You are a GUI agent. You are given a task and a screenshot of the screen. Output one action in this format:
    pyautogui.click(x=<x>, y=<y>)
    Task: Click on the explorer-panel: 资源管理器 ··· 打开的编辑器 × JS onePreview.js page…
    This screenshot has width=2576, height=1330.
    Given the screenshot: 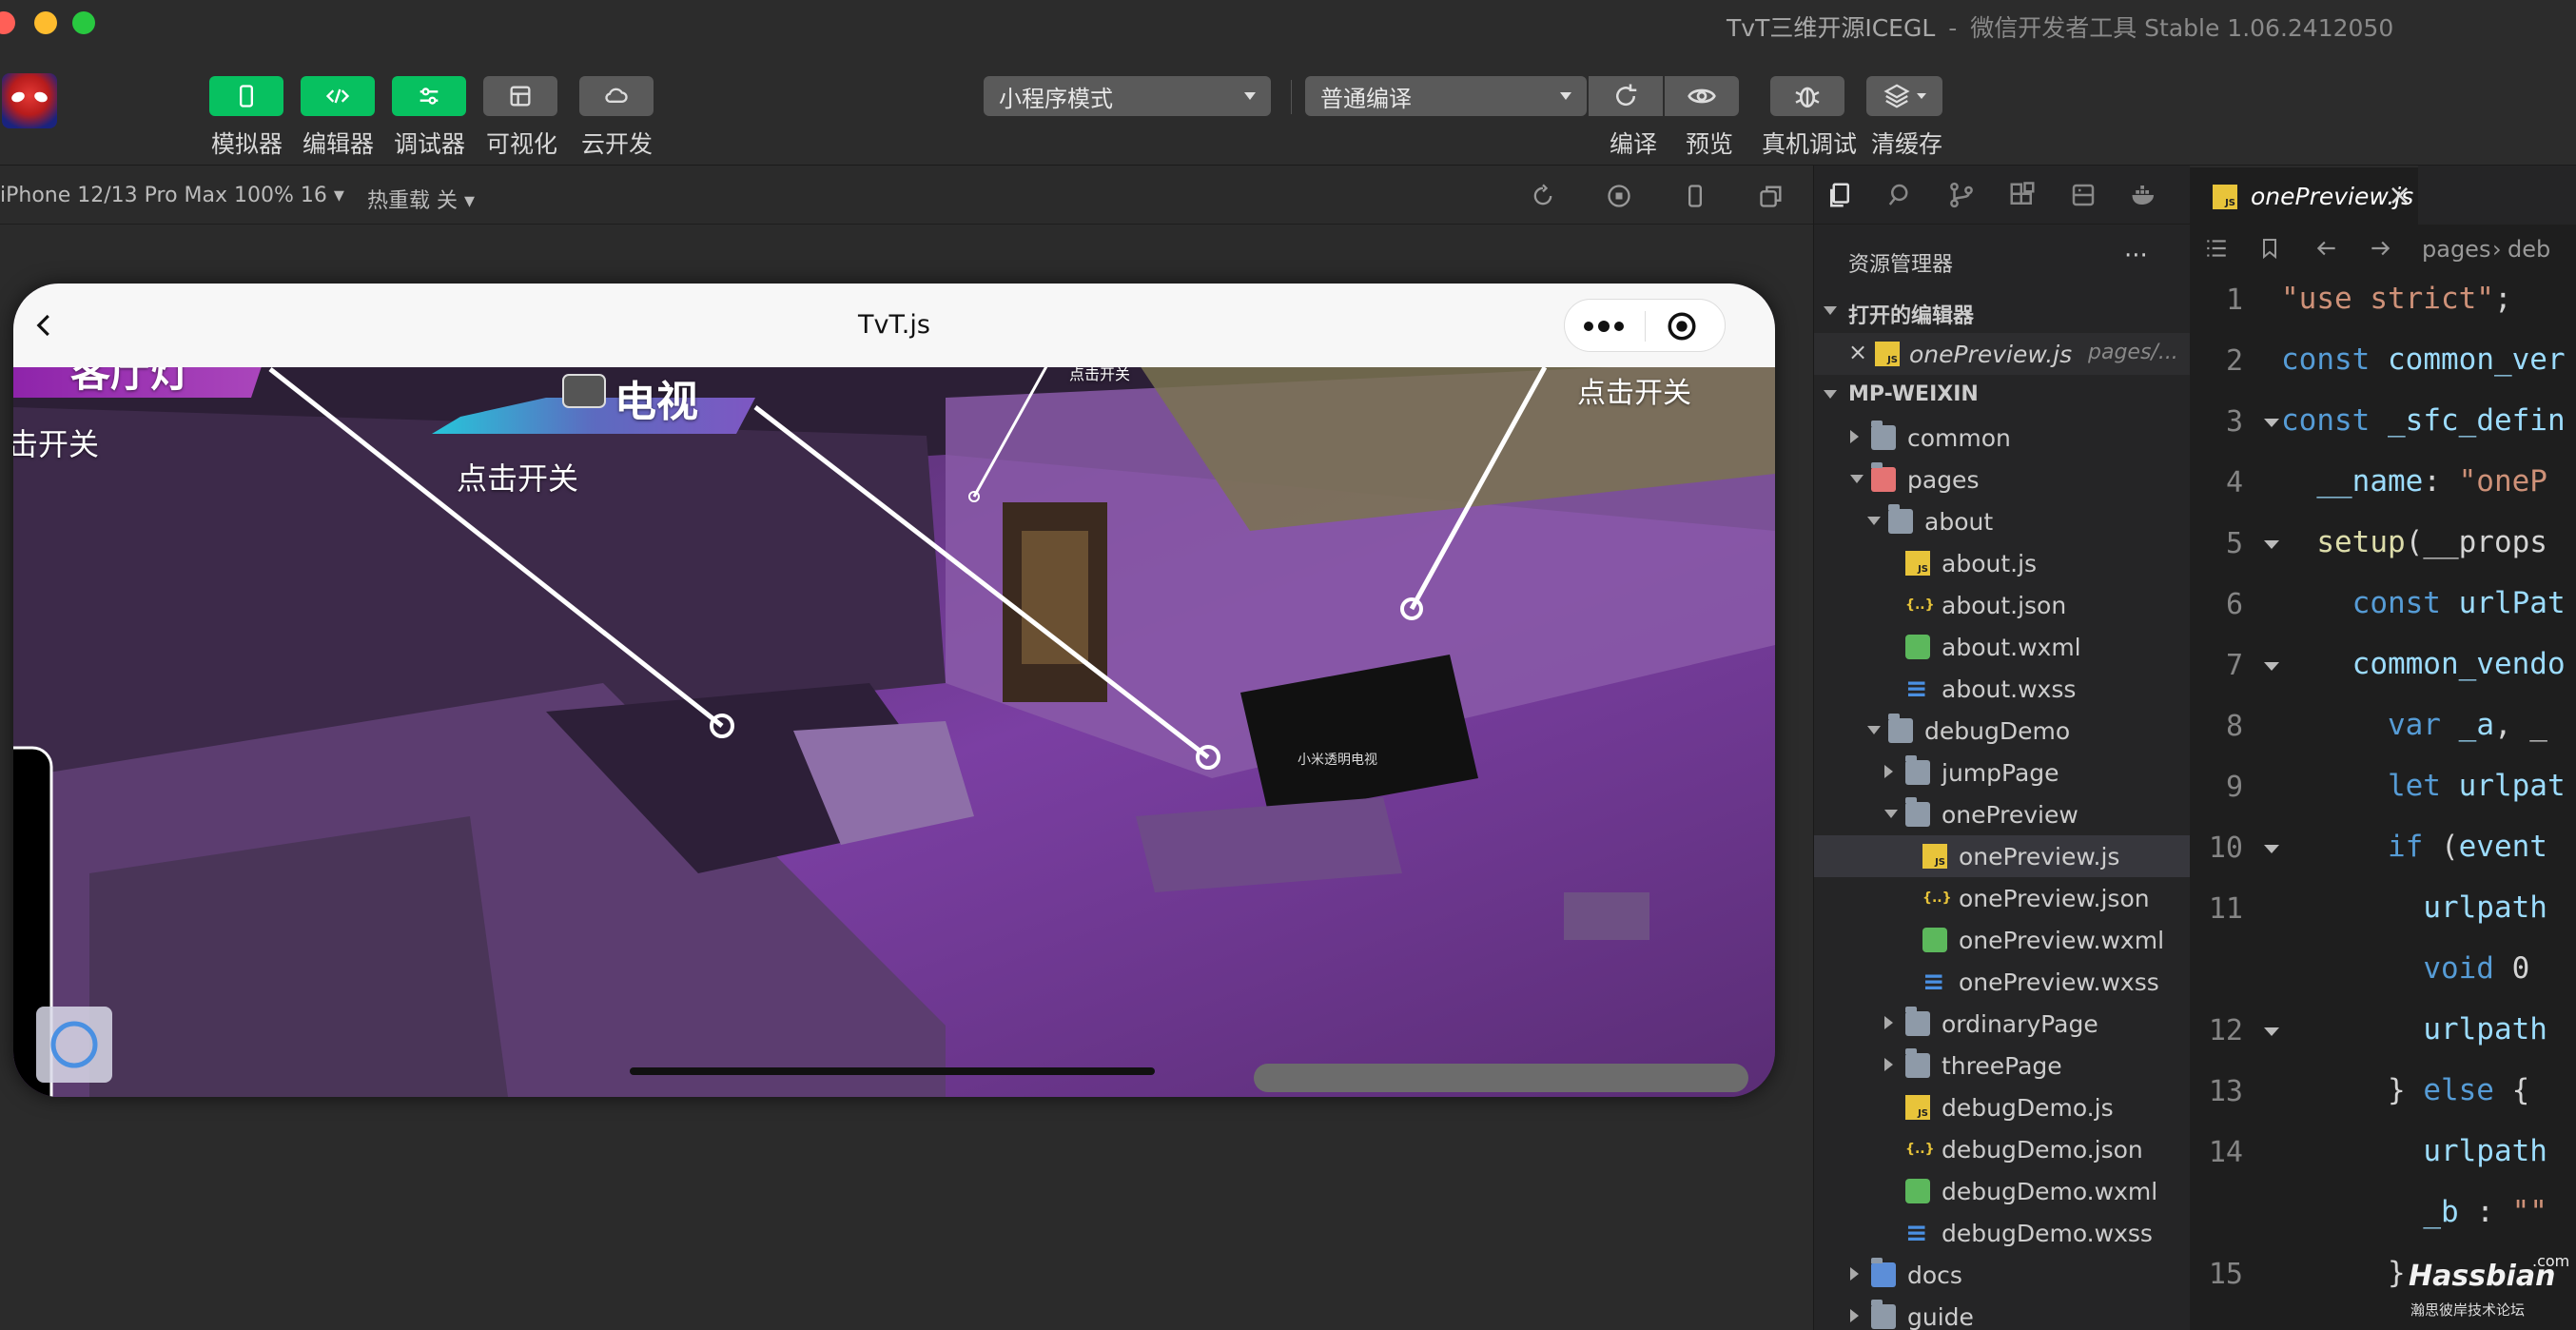 What is the action you would take?
    pyautogui.click(x=2002, y=748)
    